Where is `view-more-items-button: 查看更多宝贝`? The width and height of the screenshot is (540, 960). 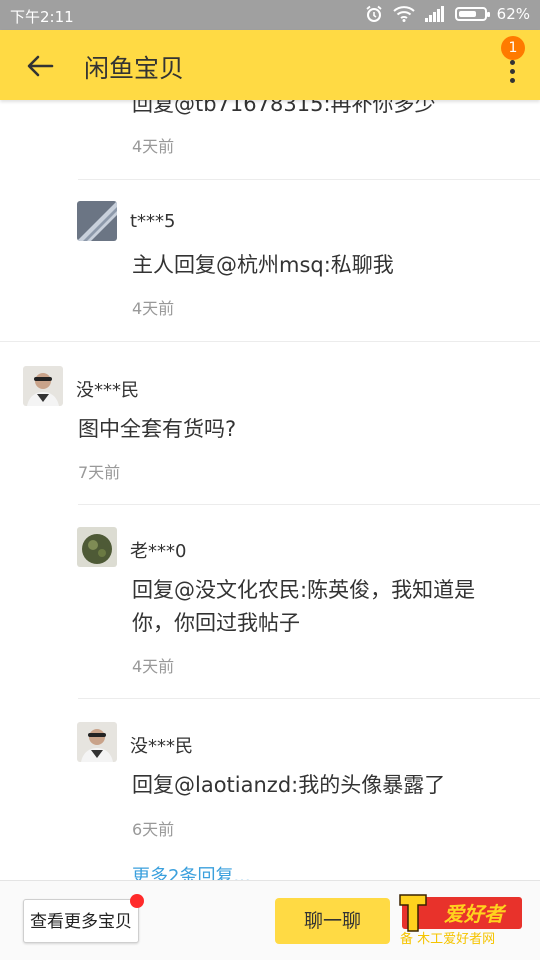 view-more-items-button: 查看更多宝贝 is located at coordinates (83, 918).